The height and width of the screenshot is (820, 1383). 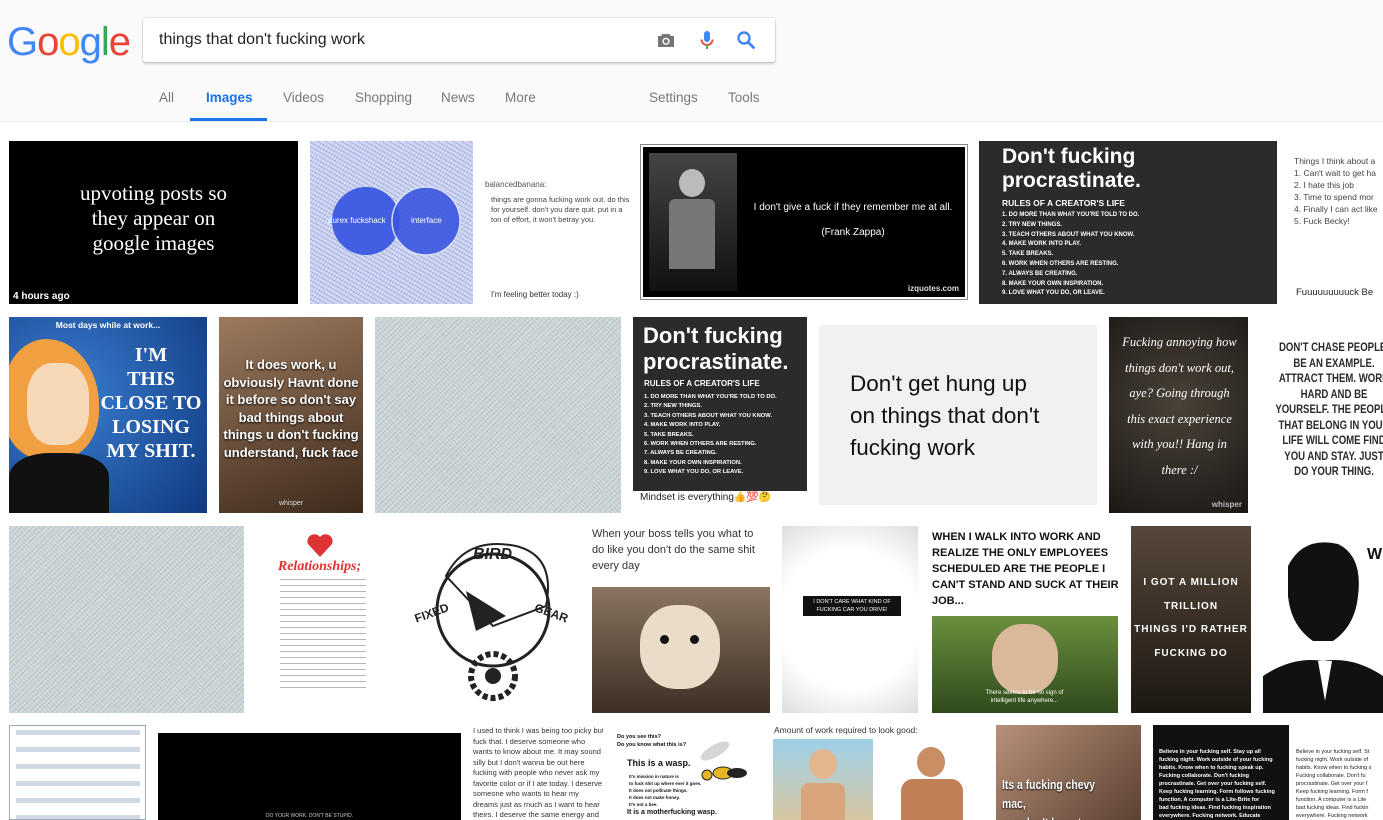 I want to click on image-result: W, so click(x=1323, y=619).